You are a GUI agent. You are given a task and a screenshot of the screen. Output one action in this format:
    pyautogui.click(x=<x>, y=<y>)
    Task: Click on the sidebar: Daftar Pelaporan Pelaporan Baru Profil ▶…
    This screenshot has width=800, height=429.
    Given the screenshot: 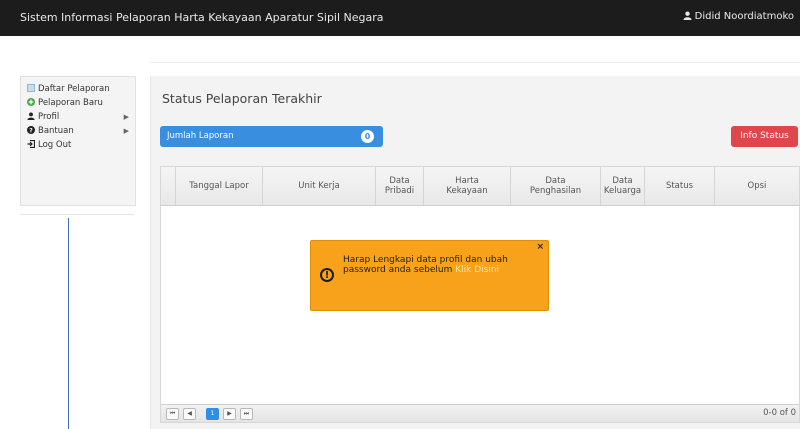 What is the action you would take?
    pyautogui.click(x=78, y=141)
    